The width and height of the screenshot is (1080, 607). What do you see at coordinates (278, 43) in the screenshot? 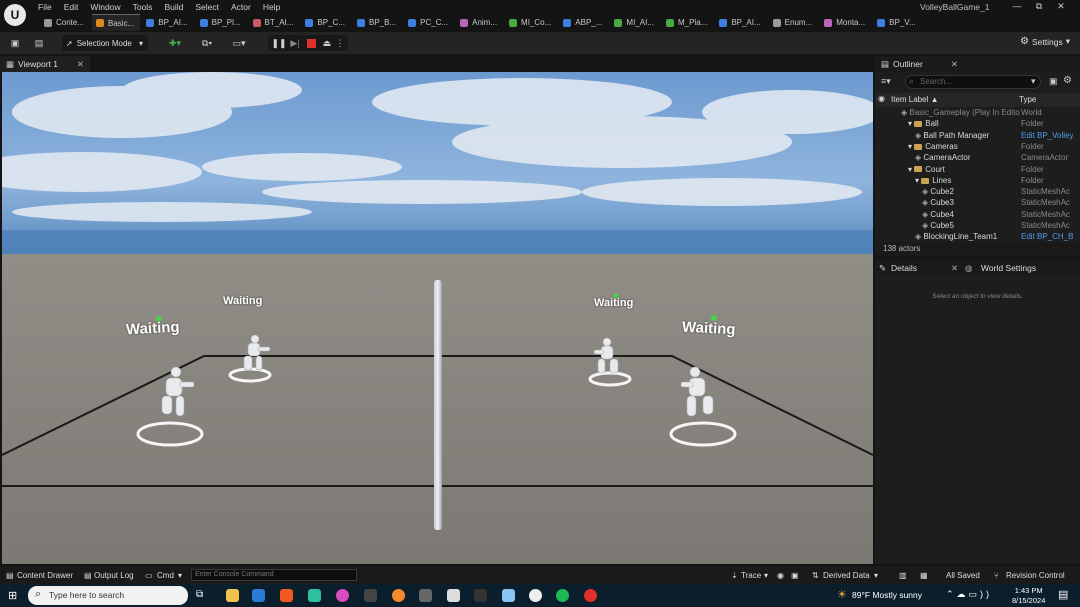
I see `pause-icon: ❚❚` at bounding box center [278, 43].